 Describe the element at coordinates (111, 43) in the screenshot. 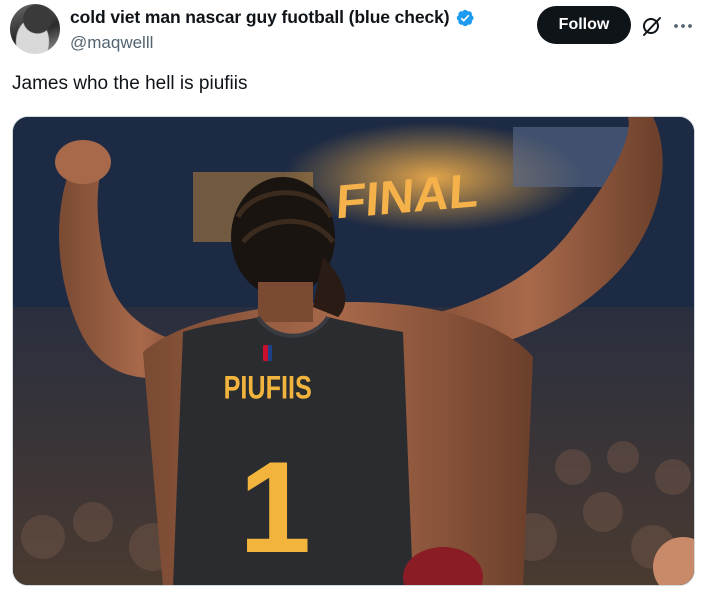

I see `author-handle: @maqwelll` at that location.